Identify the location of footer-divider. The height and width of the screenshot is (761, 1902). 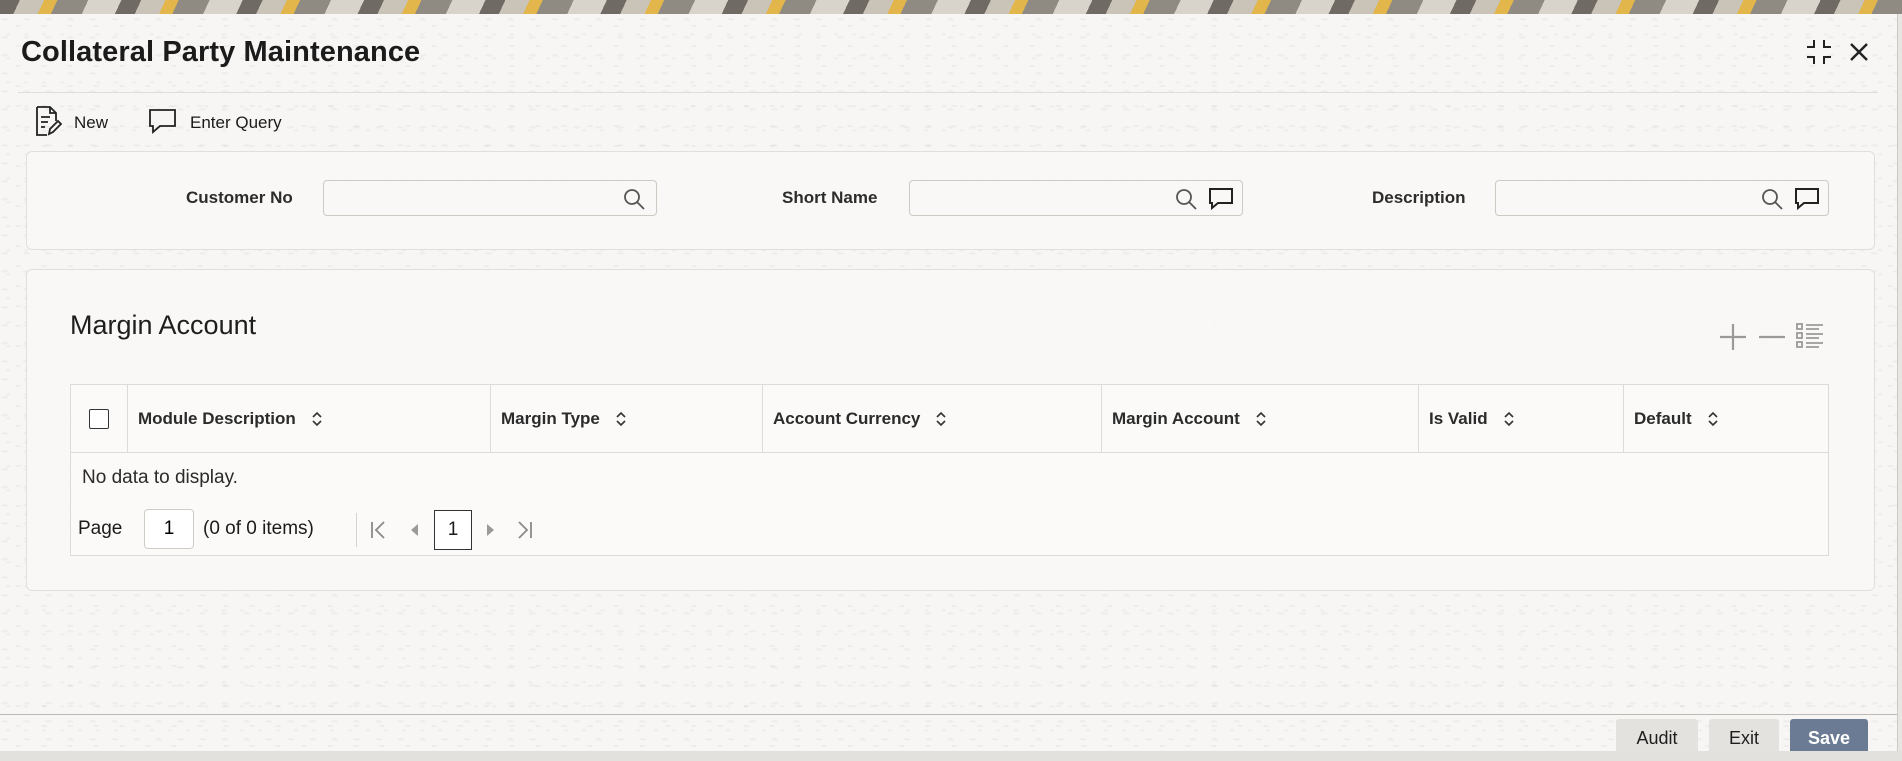
(948, 714).